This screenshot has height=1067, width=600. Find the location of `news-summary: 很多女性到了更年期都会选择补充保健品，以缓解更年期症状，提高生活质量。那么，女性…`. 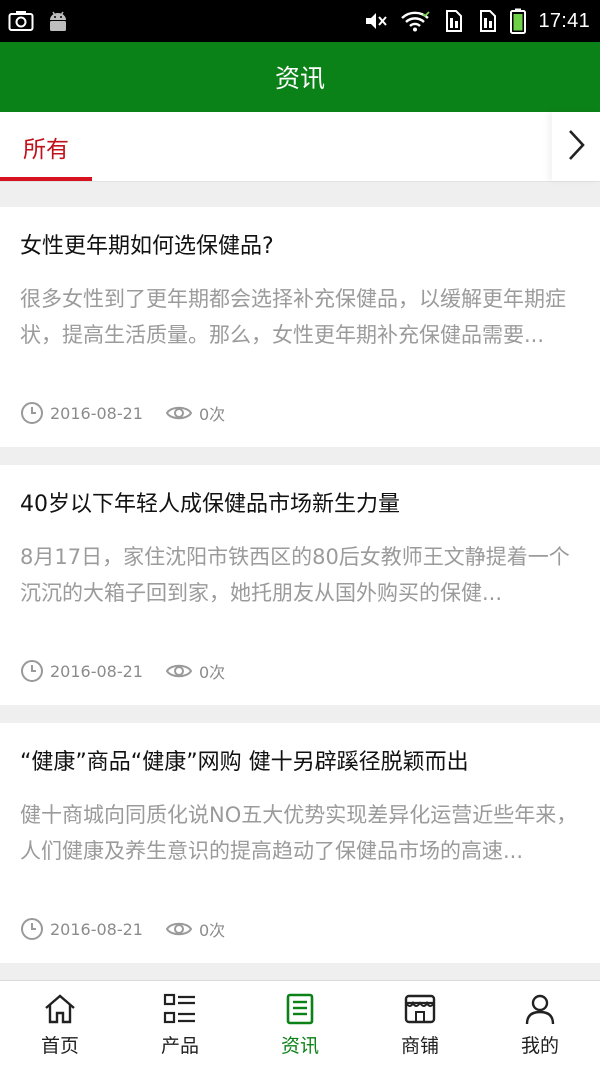

news-summary: 很多女性到了更年期都会选择补充保健品，以缓解更年期症状，提高生活质量。那么，女性… is located at coordinates (293, 317).